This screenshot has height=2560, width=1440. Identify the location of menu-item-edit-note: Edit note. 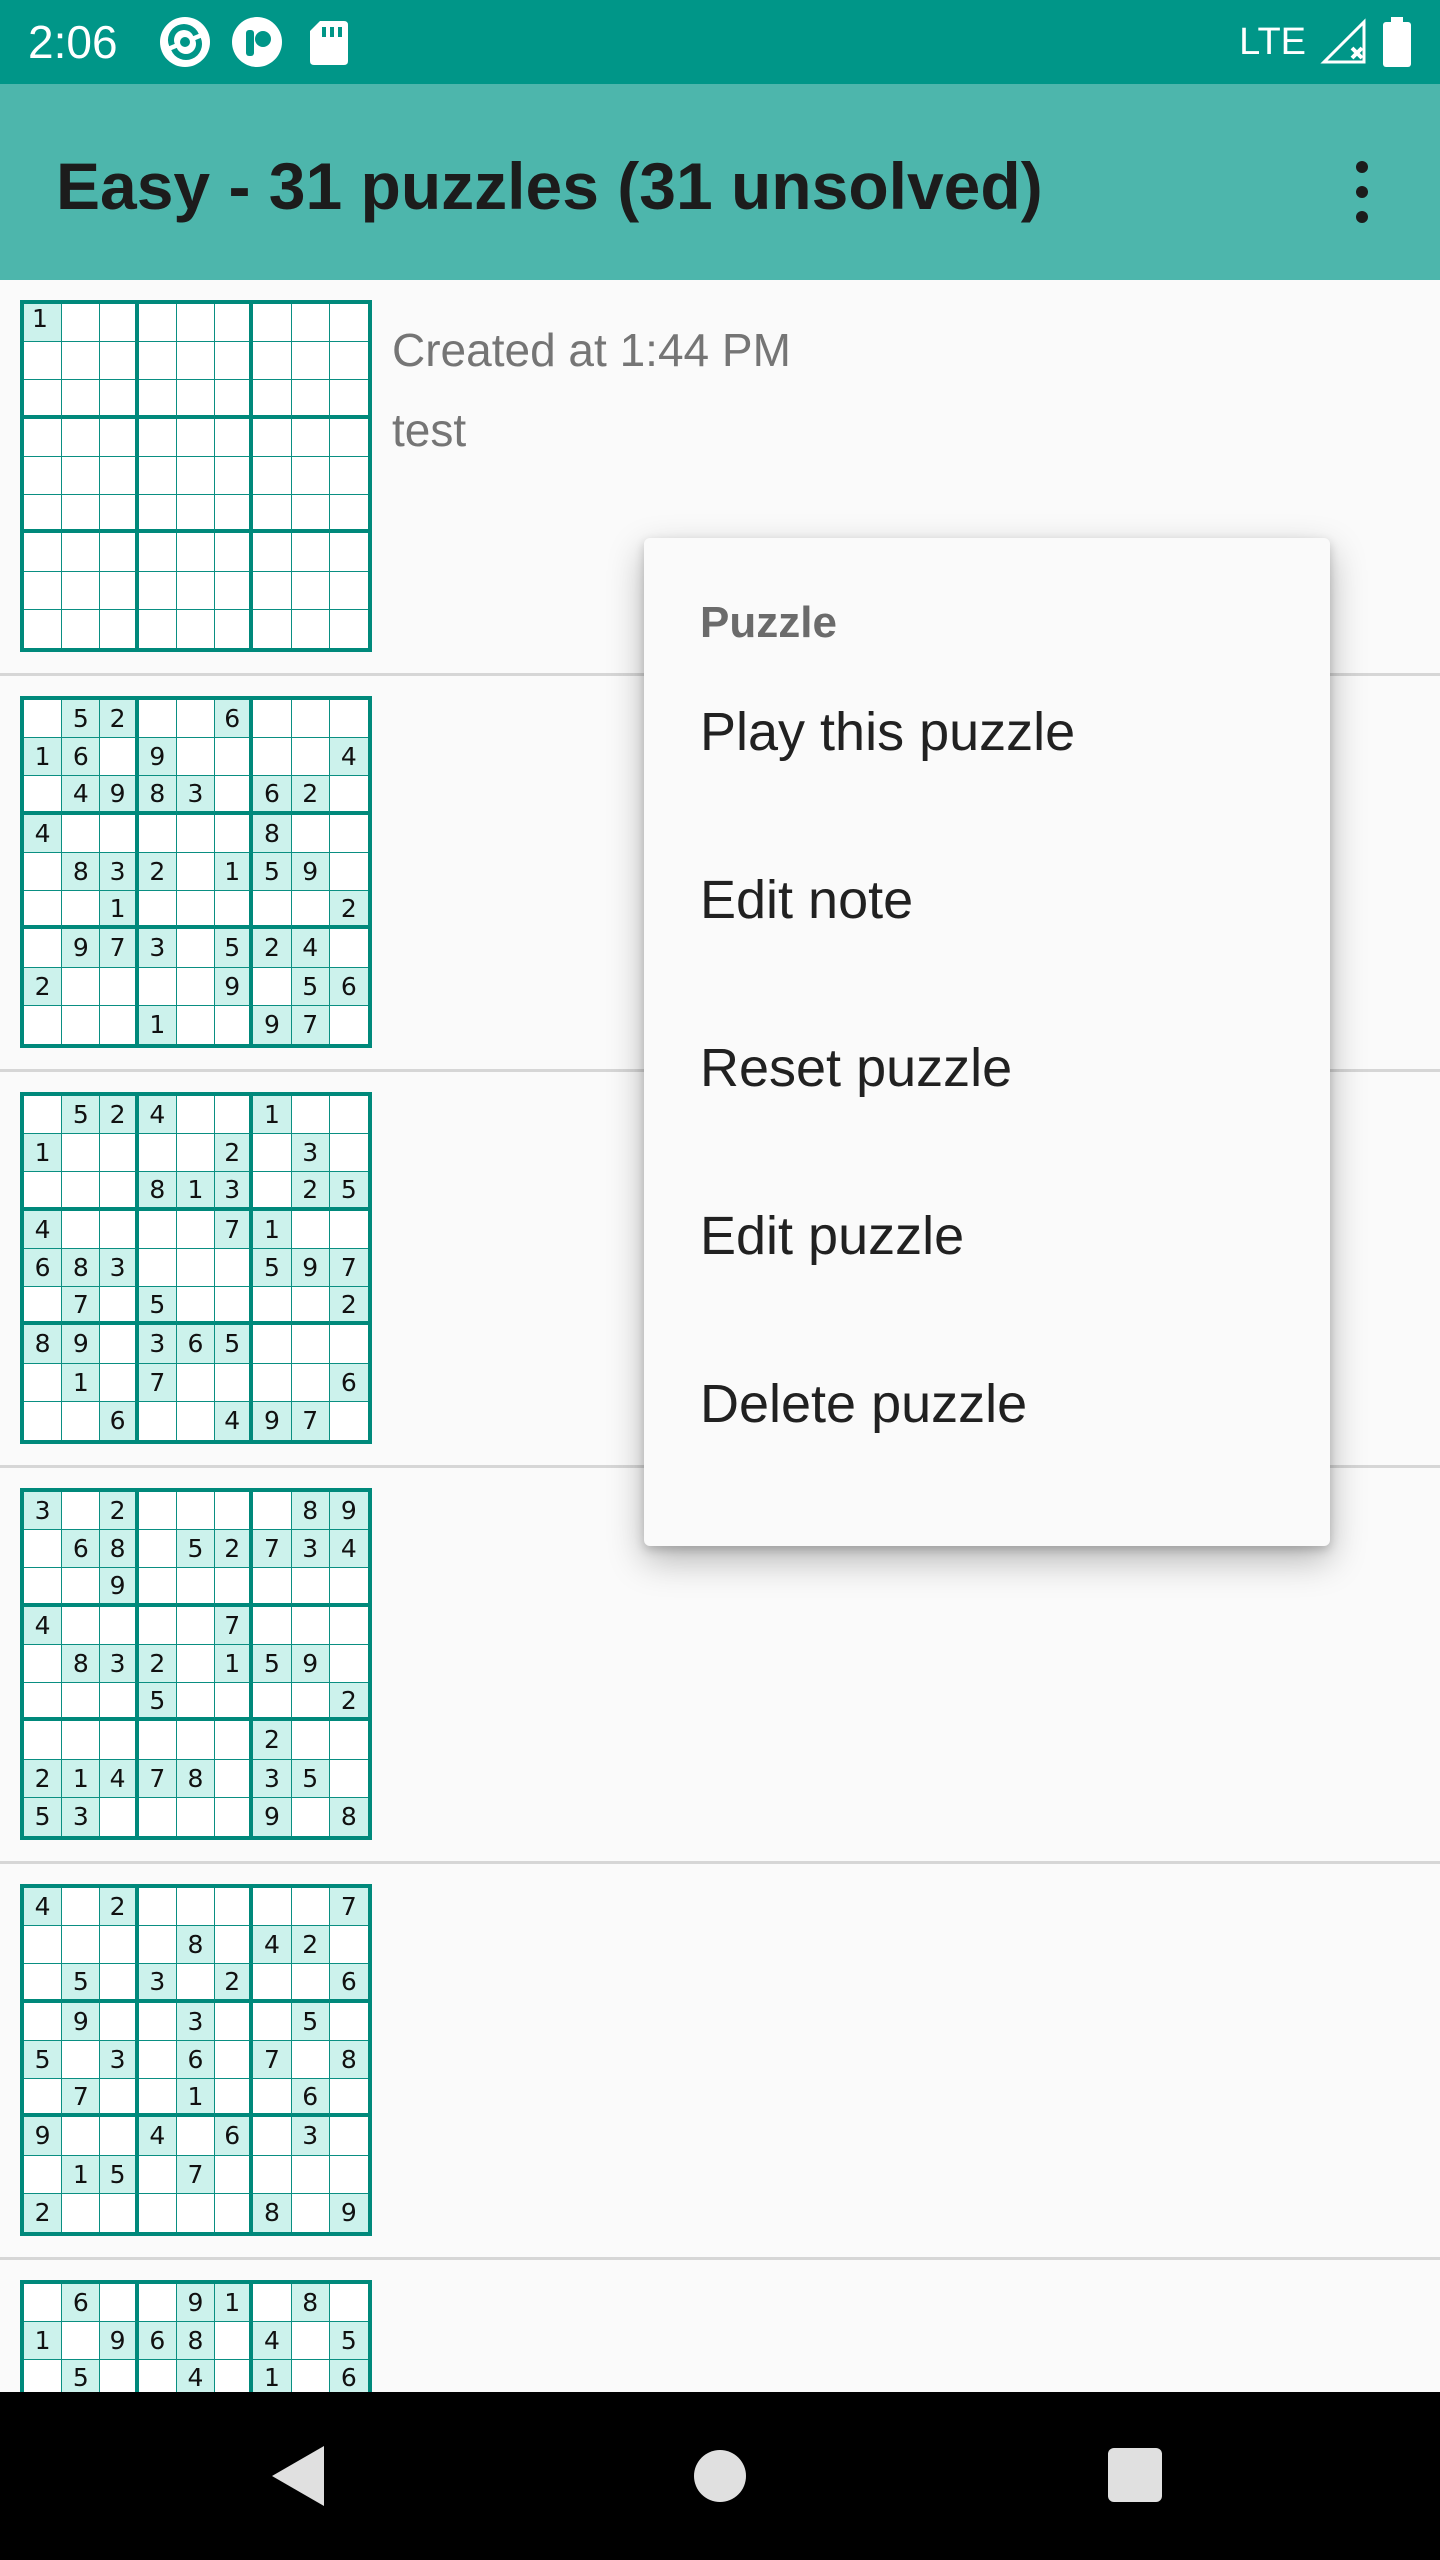
(987, 900).